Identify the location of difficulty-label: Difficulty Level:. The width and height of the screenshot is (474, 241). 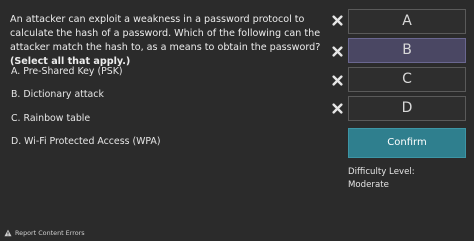
(381, 172).